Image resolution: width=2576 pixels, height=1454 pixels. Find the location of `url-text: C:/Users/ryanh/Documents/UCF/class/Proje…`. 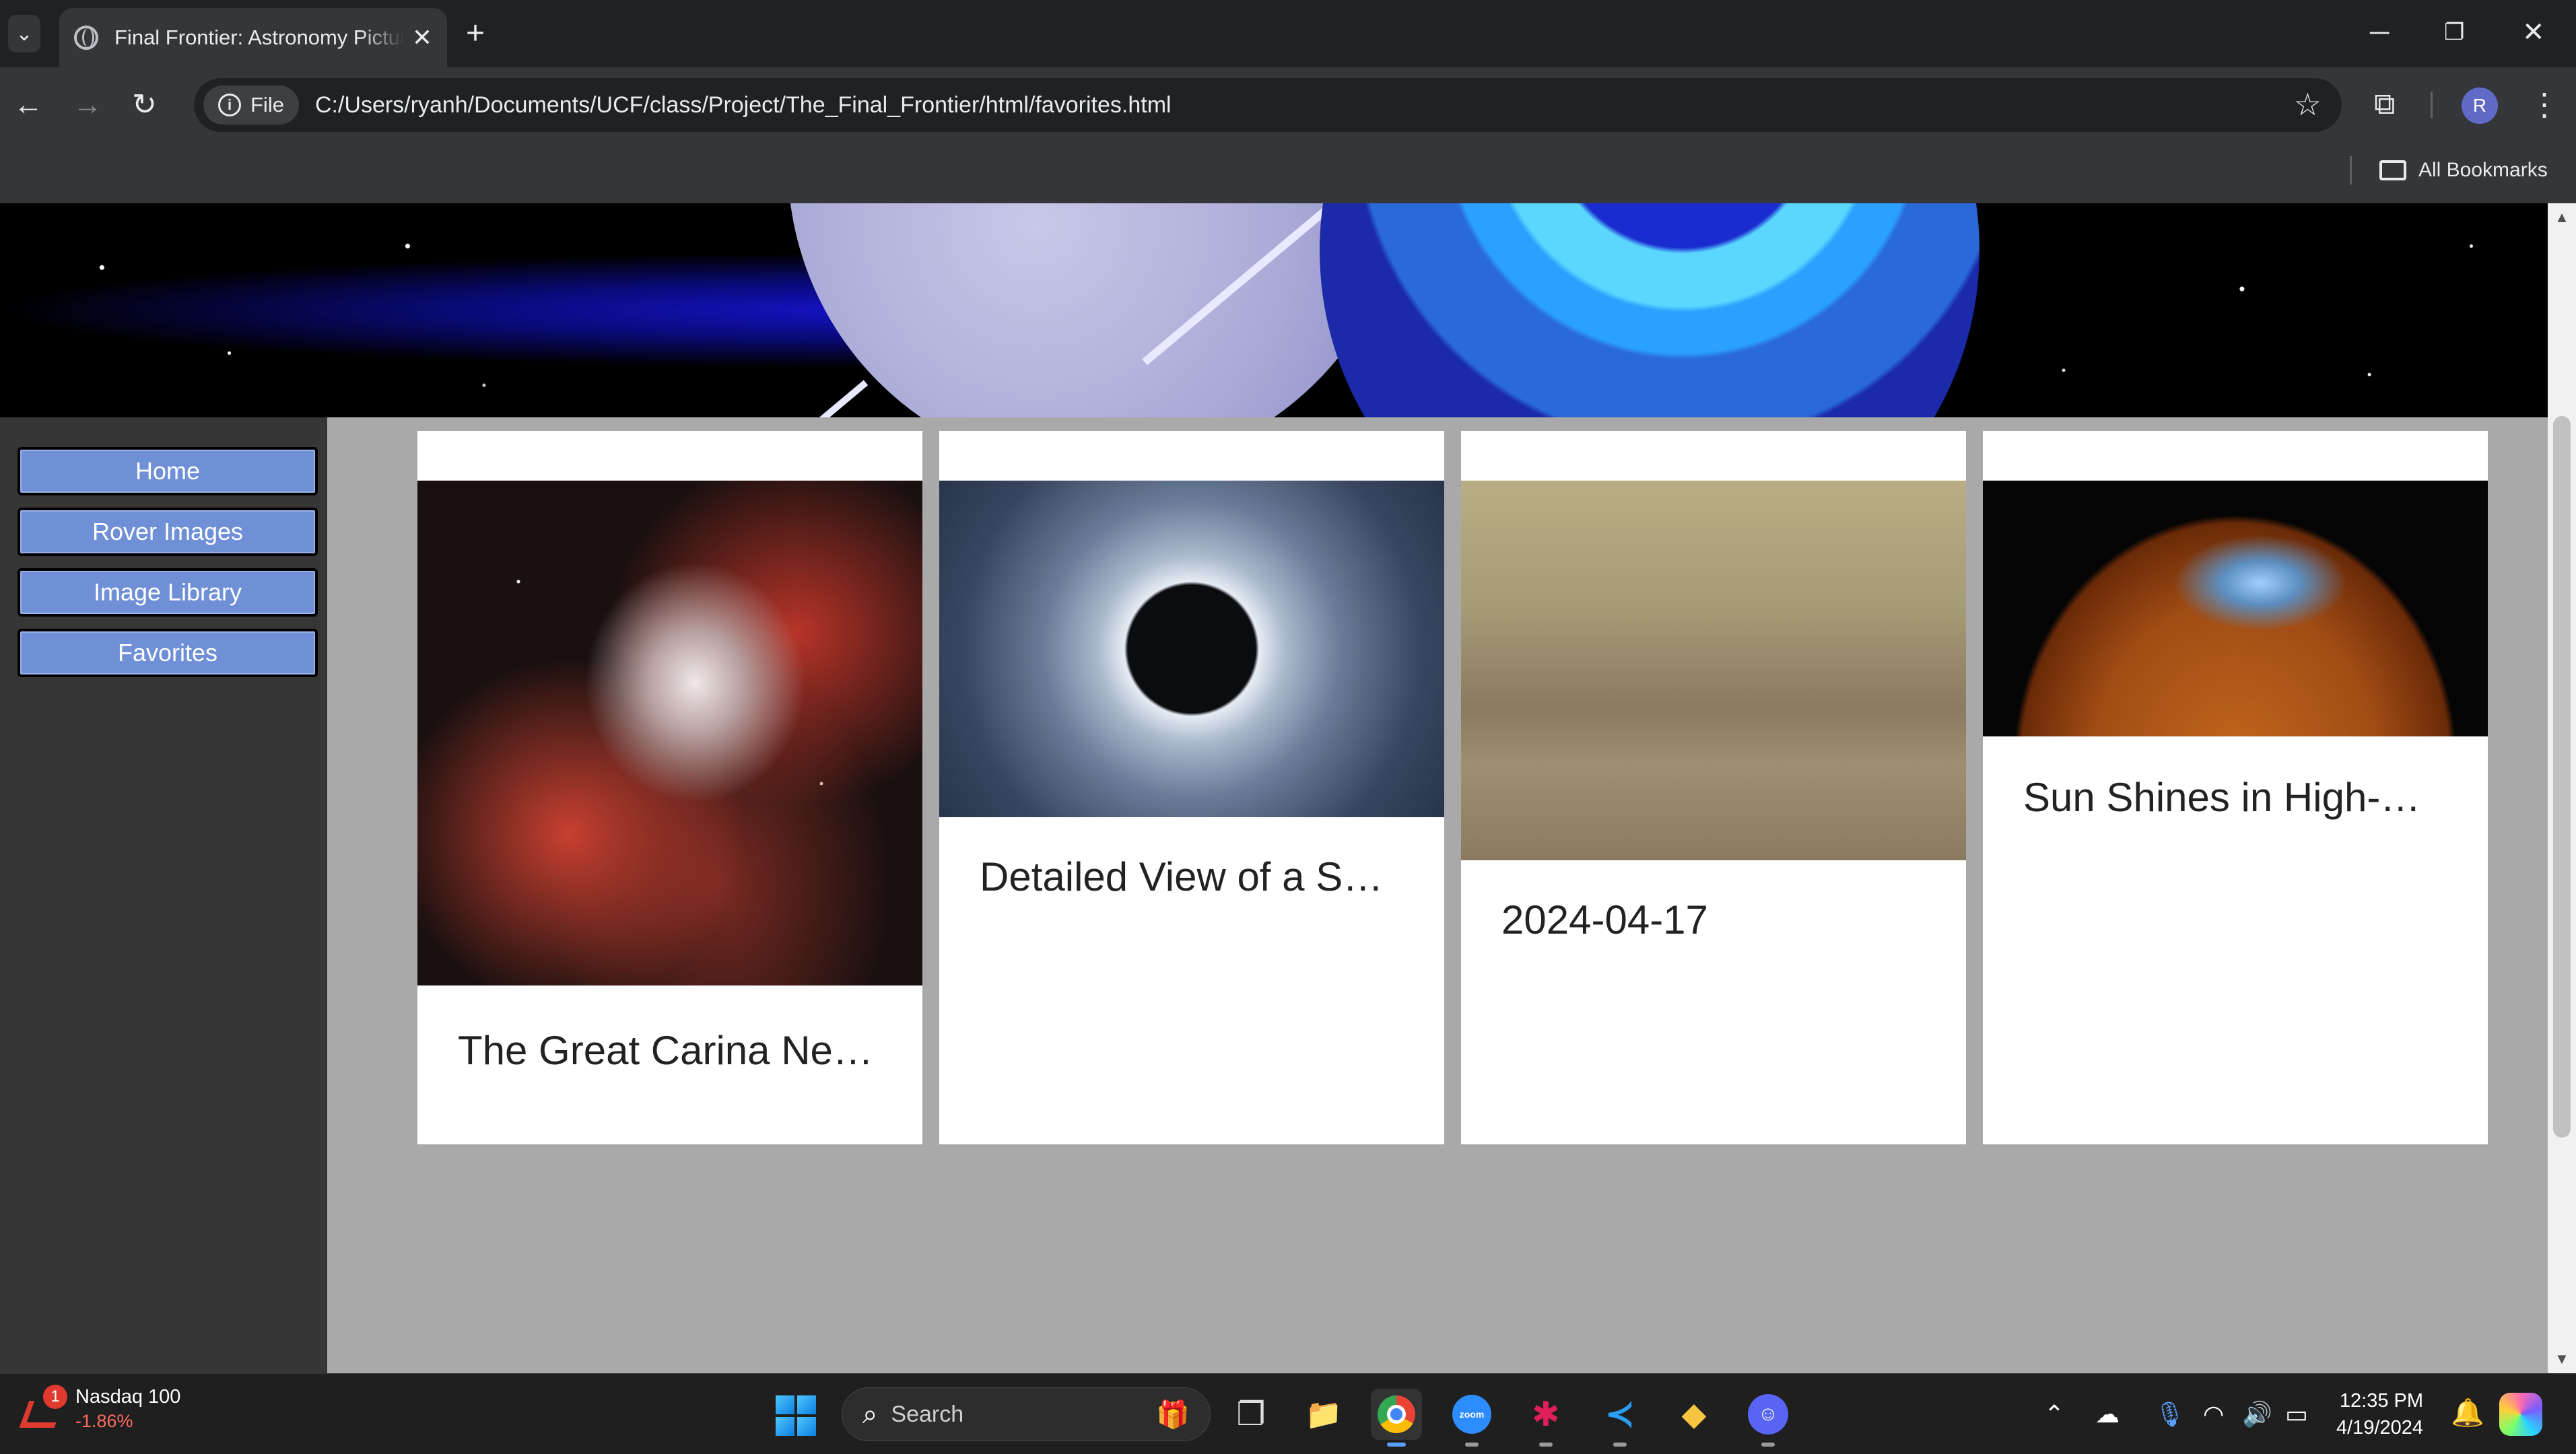

url-text: C:/Users/ryanh/Documents/UCF/class/Proje… is located at coordinates (744, 105).